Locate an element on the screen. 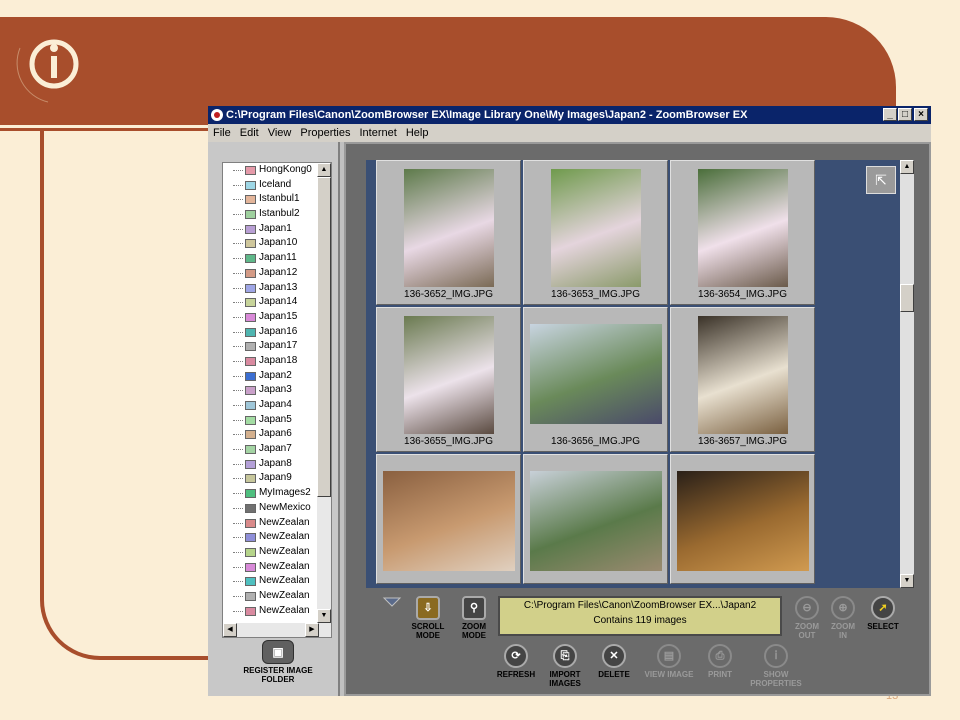  thumbnail-tile: 136-3652_IMG.JPG is located at coordinates (448, 232).